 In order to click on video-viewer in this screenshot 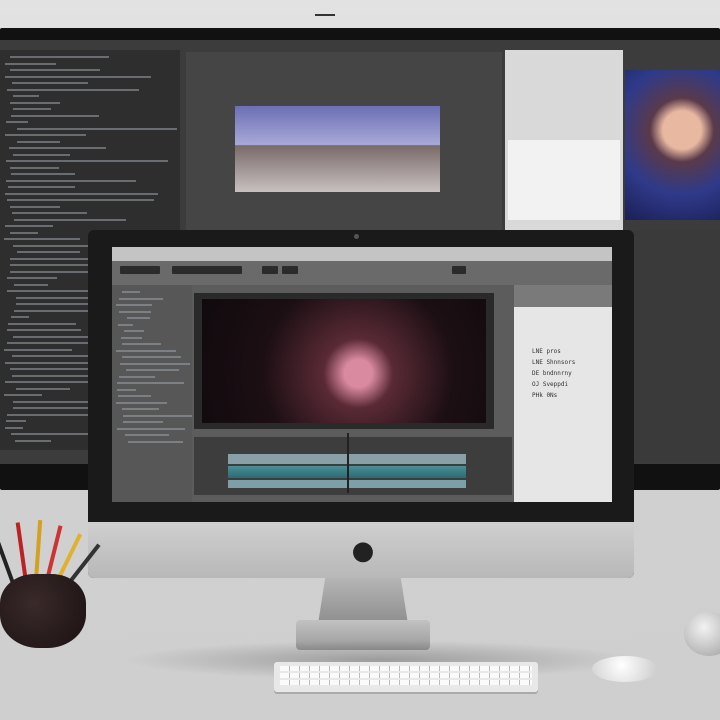, I will do `click(344, 361)`.